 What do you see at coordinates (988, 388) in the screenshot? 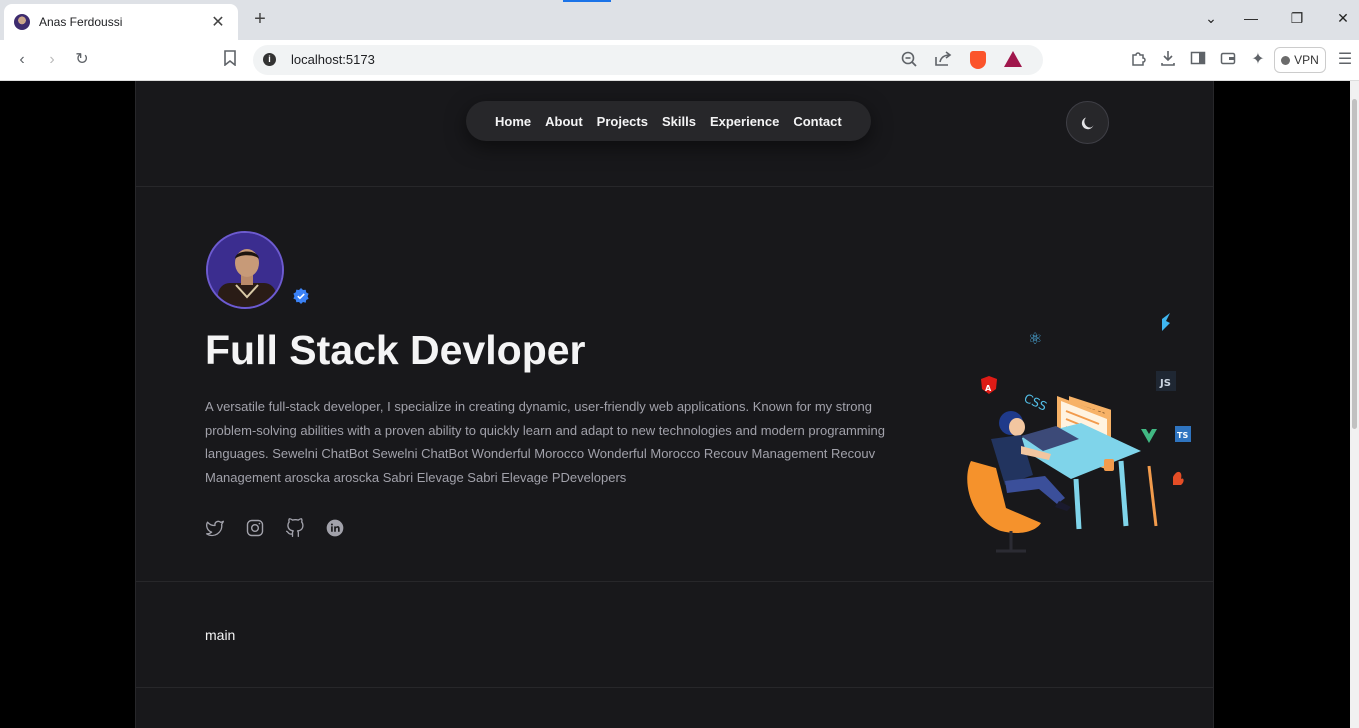
I see `angular-letter: A` at bounding box center [988, 388].